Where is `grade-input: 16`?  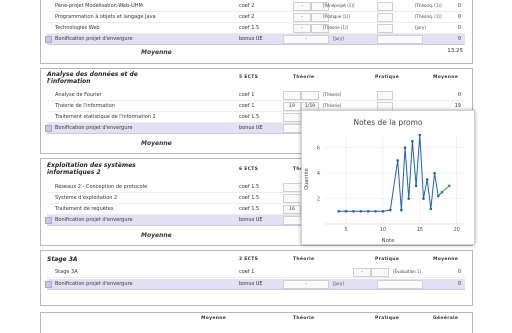
grade-input: 16 is located at coordinates (292, 209).